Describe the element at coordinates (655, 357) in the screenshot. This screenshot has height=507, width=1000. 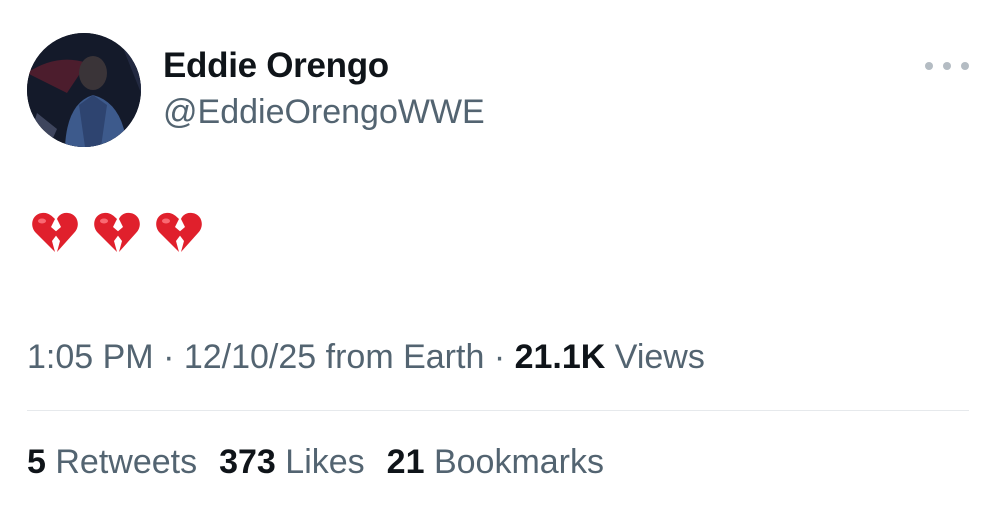
I see `views-label: Views` at that location.